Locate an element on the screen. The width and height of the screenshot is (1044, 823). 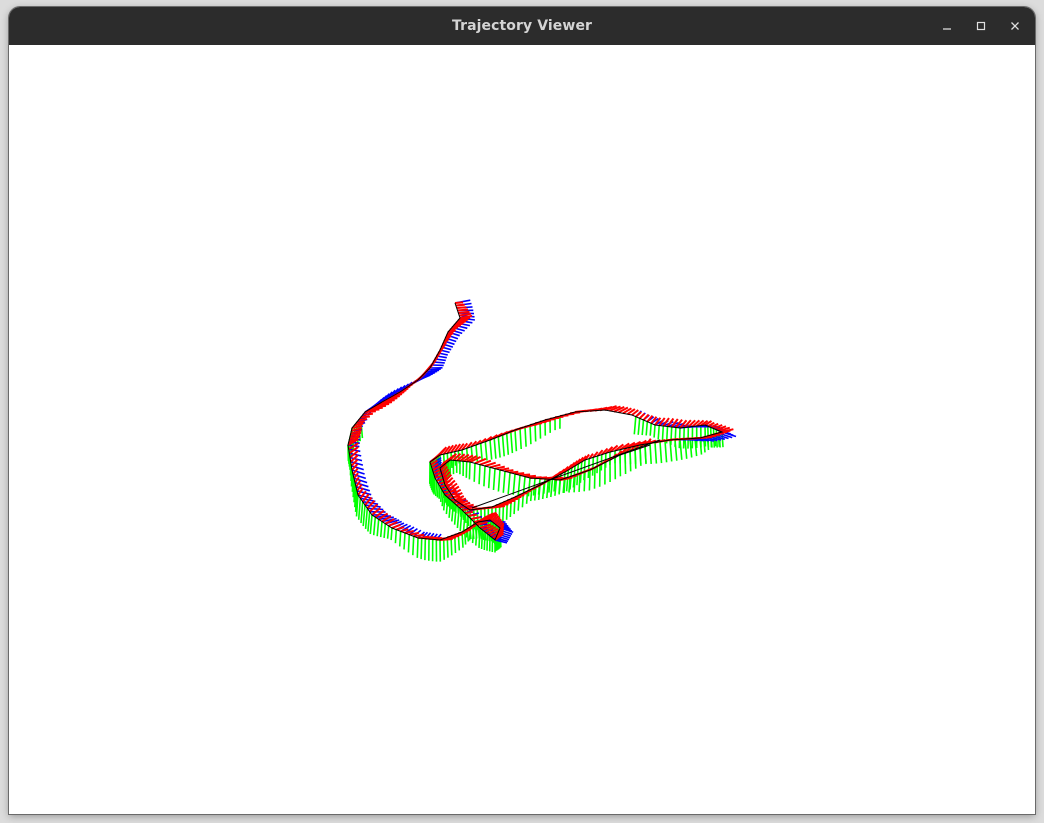
close-button is located at coordinates (1015, 26).